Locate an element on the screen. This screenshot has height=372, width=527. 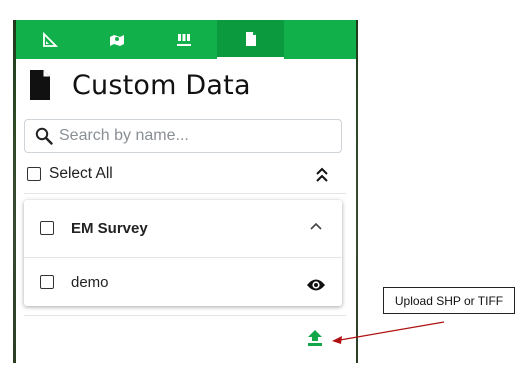
layer-item-name: demo is located at coordinates (90, 282).